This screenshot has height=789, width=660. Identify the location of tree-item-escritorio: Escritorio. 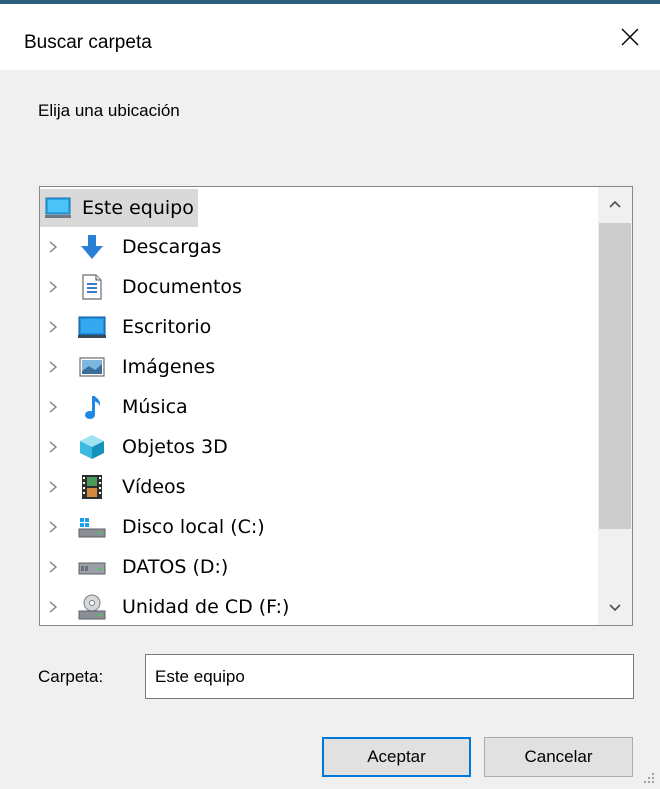
(319, 327).